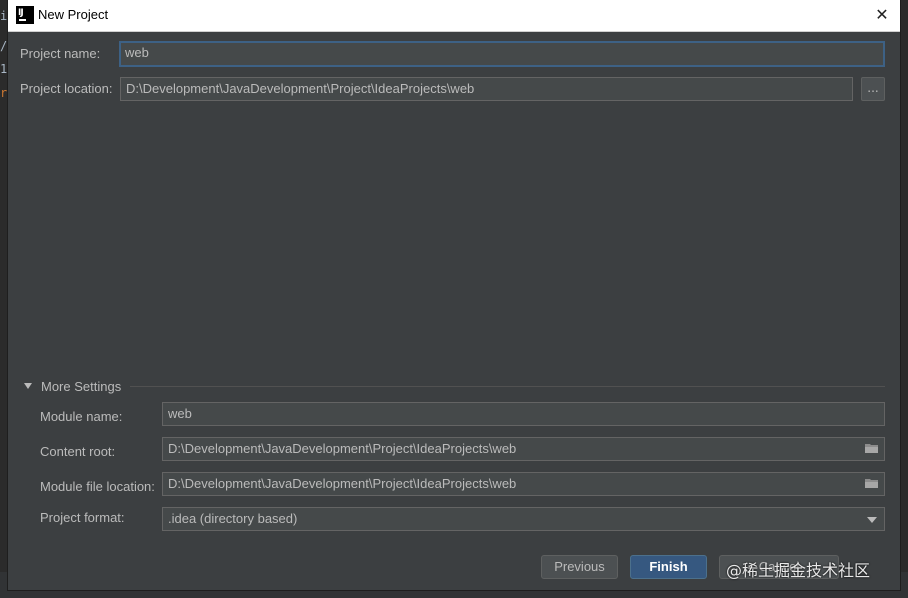 The height and width of the screenshot is (598, 908). What do you see at coordinates (882, 15) in the screenshot?
I see `close-icon: ✕` at bounding box center [882, 15].